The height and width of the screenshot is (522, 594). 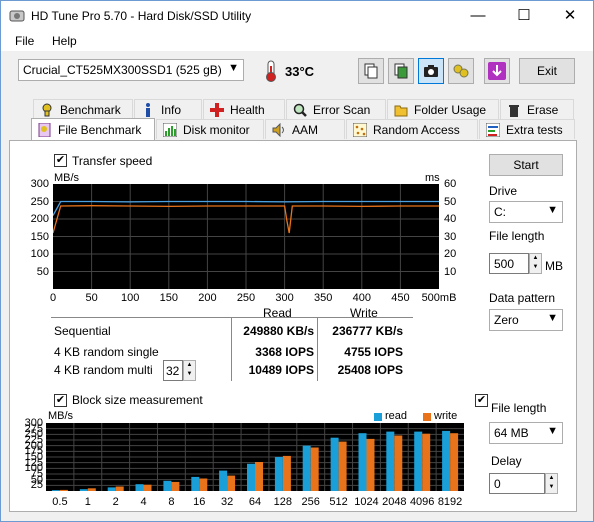 What do you see at coordinates (131, 70) in the screenshot?
I see `drive-select: Crucial_CT525MX300SSD1 (525 gB) ▼` at bounding box center [131, 70].